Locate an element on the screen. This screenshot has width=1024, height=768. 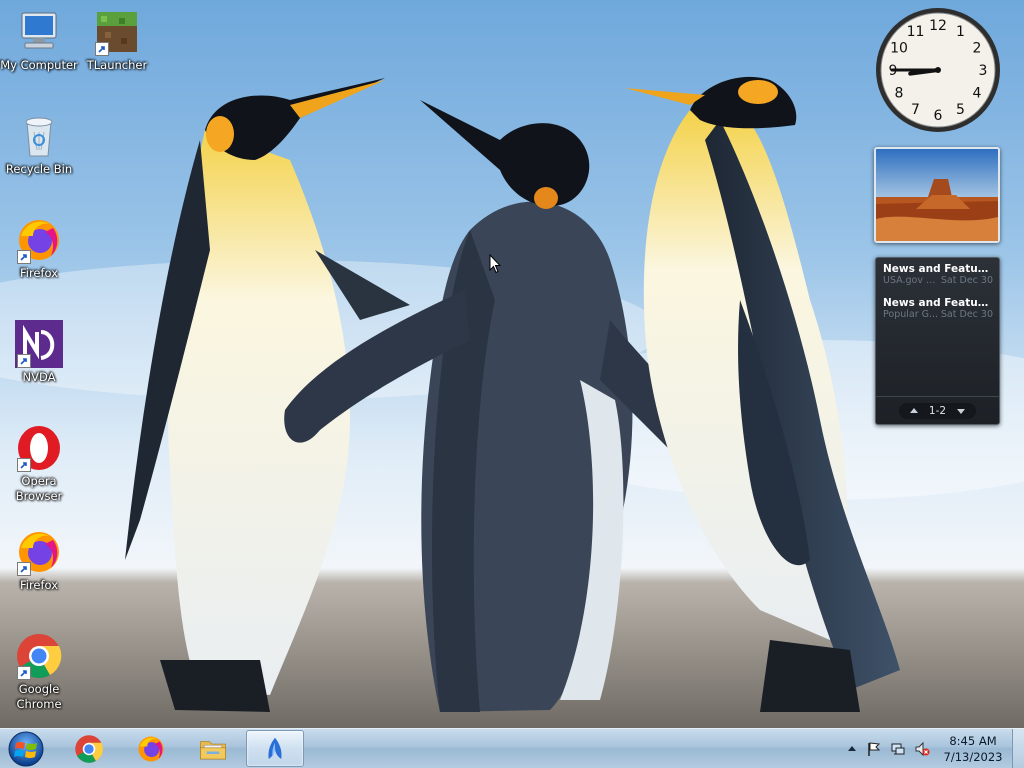
clock-numeral: 2 is located at coordinates (977, 49).